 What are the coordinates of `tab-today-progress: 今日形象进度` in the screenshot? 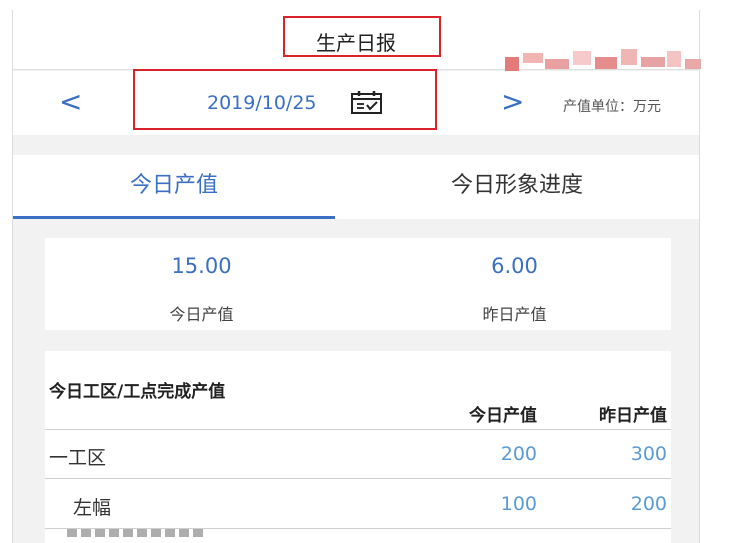 It's located at (517, 187).